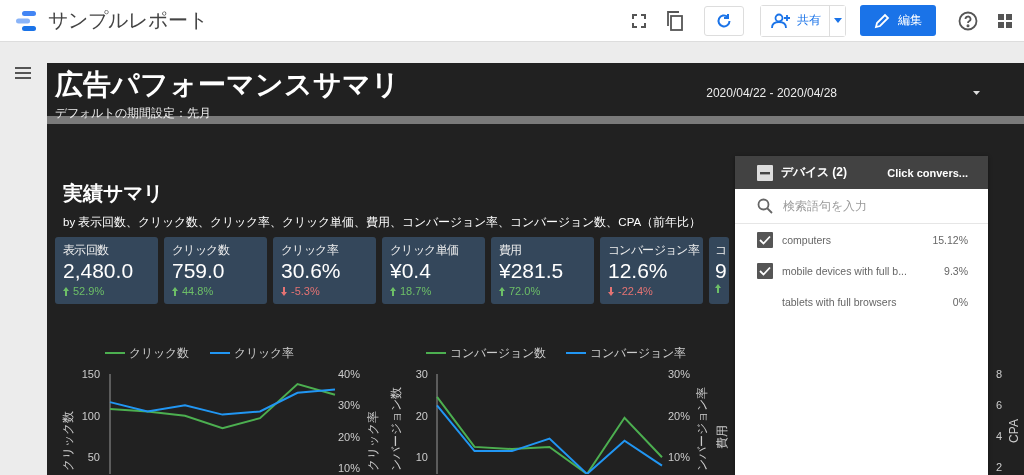 The width and height of the screenshot is (1024, 475). I want to click on pencil-icon, so click(882, 20).